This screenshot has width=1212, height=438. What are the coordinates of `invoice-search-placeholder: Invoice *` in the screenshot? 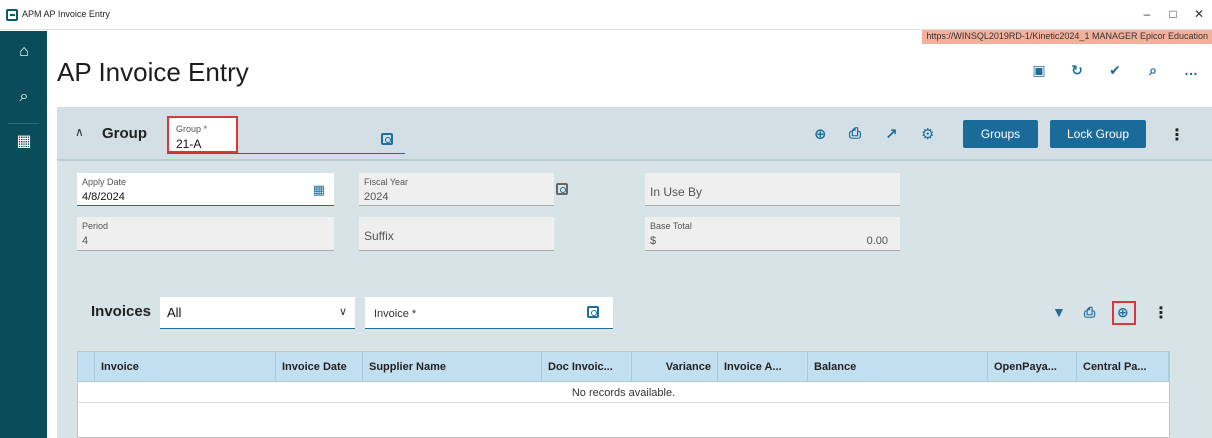 It's located at (395, 314).